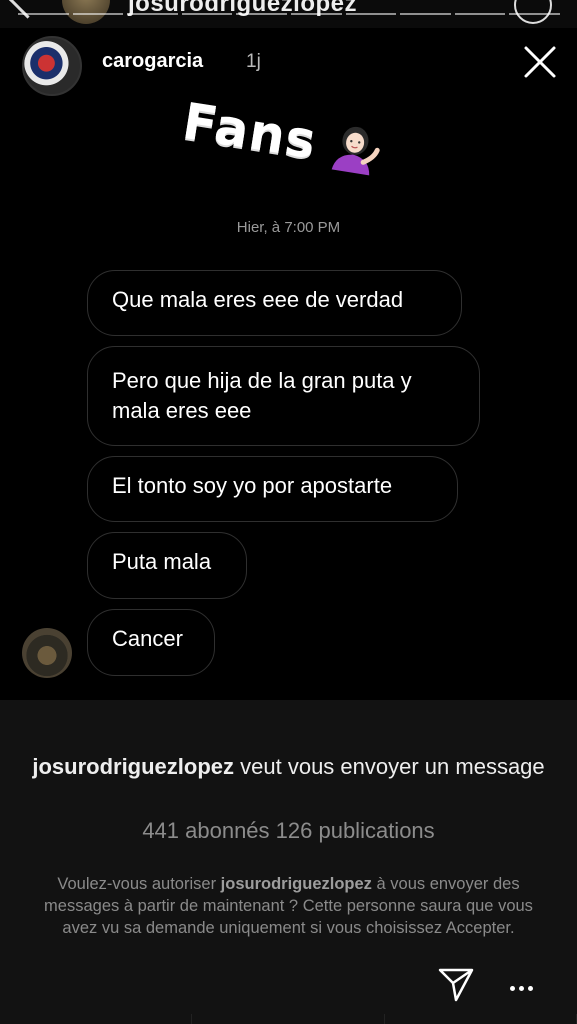 This screenshot has height=1024, width=577. I want to click on request-stats: 441 abonnés 126 publications, so click(288, 830).